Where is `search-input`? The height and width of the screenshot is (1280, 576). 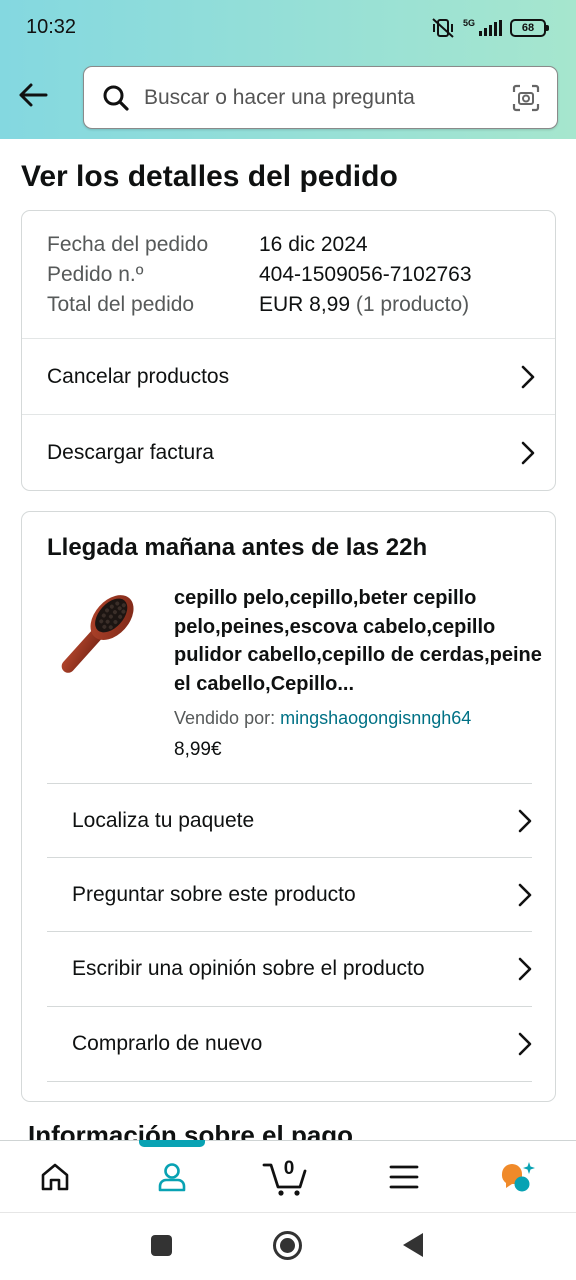 search-input is located at coordinates (324, 97).